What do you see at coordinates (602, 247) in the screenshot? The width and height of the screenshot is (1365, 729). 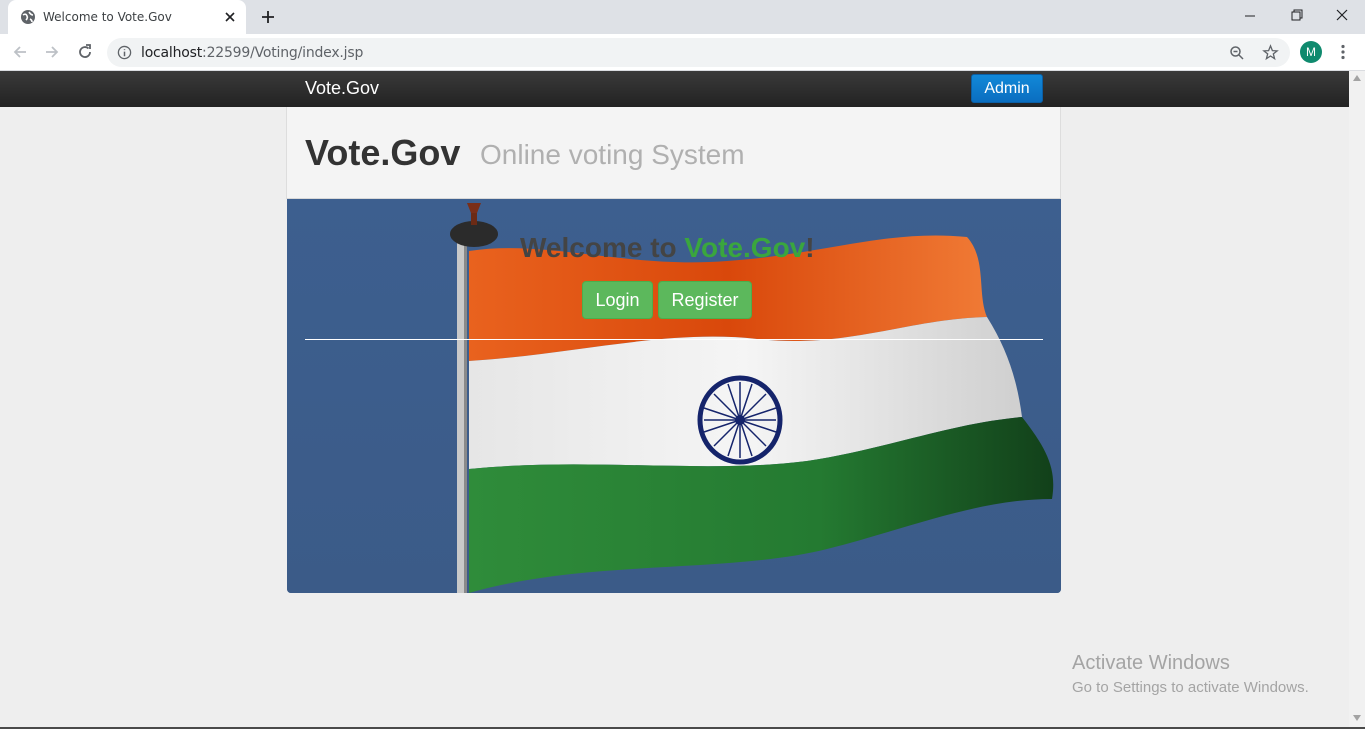 I see `welcome-prefix: Welcome to` at bounding box center [602, 247].